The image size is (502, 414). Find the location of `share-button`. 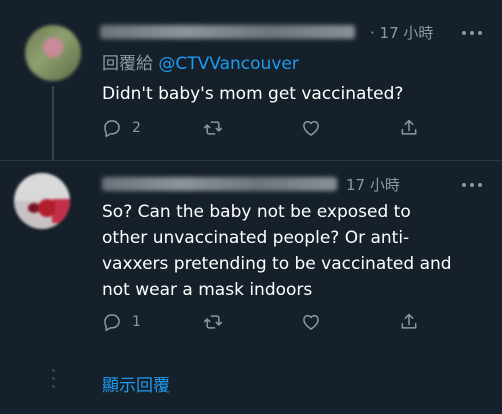

share-button is located at coordinates (409, 322).